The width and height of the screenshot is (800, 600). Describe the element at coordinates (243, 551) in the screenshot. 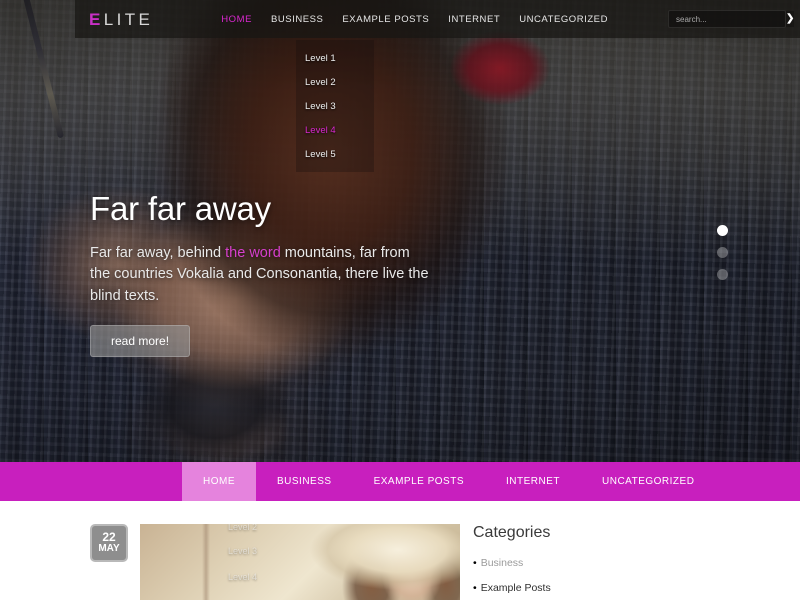

I see `thumbnail-overlay-label-2: Level 3` at that location.